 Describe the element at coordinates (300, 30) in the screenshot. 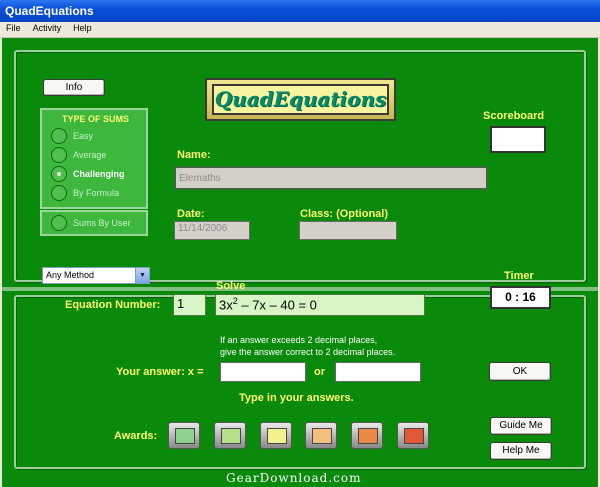

I see `menu-bar: File Activity Help` at that location.